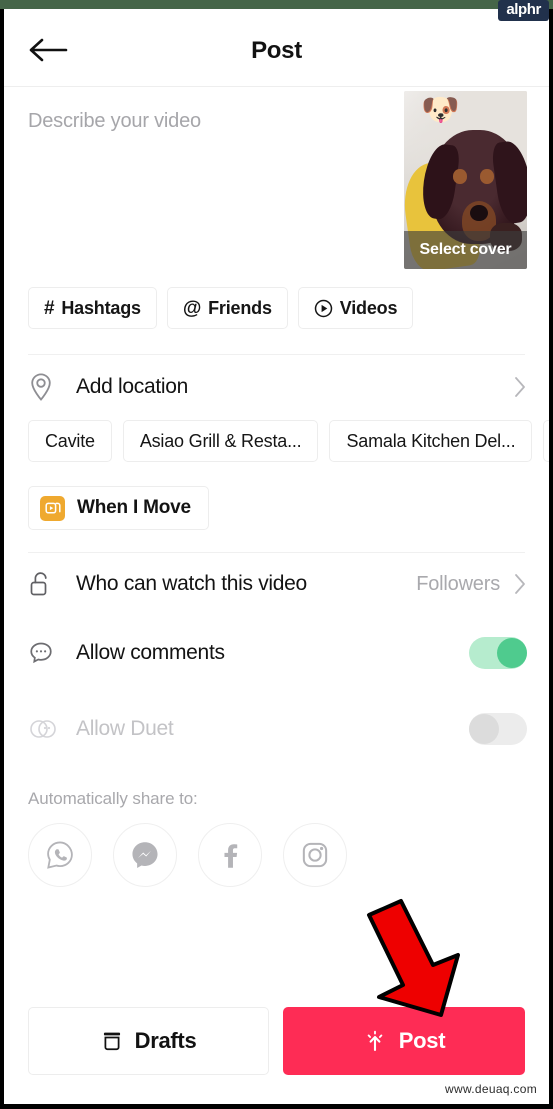 This screenshot has width=553, height=1109. I want to click on whatsapp-icon, so click(60, 855).